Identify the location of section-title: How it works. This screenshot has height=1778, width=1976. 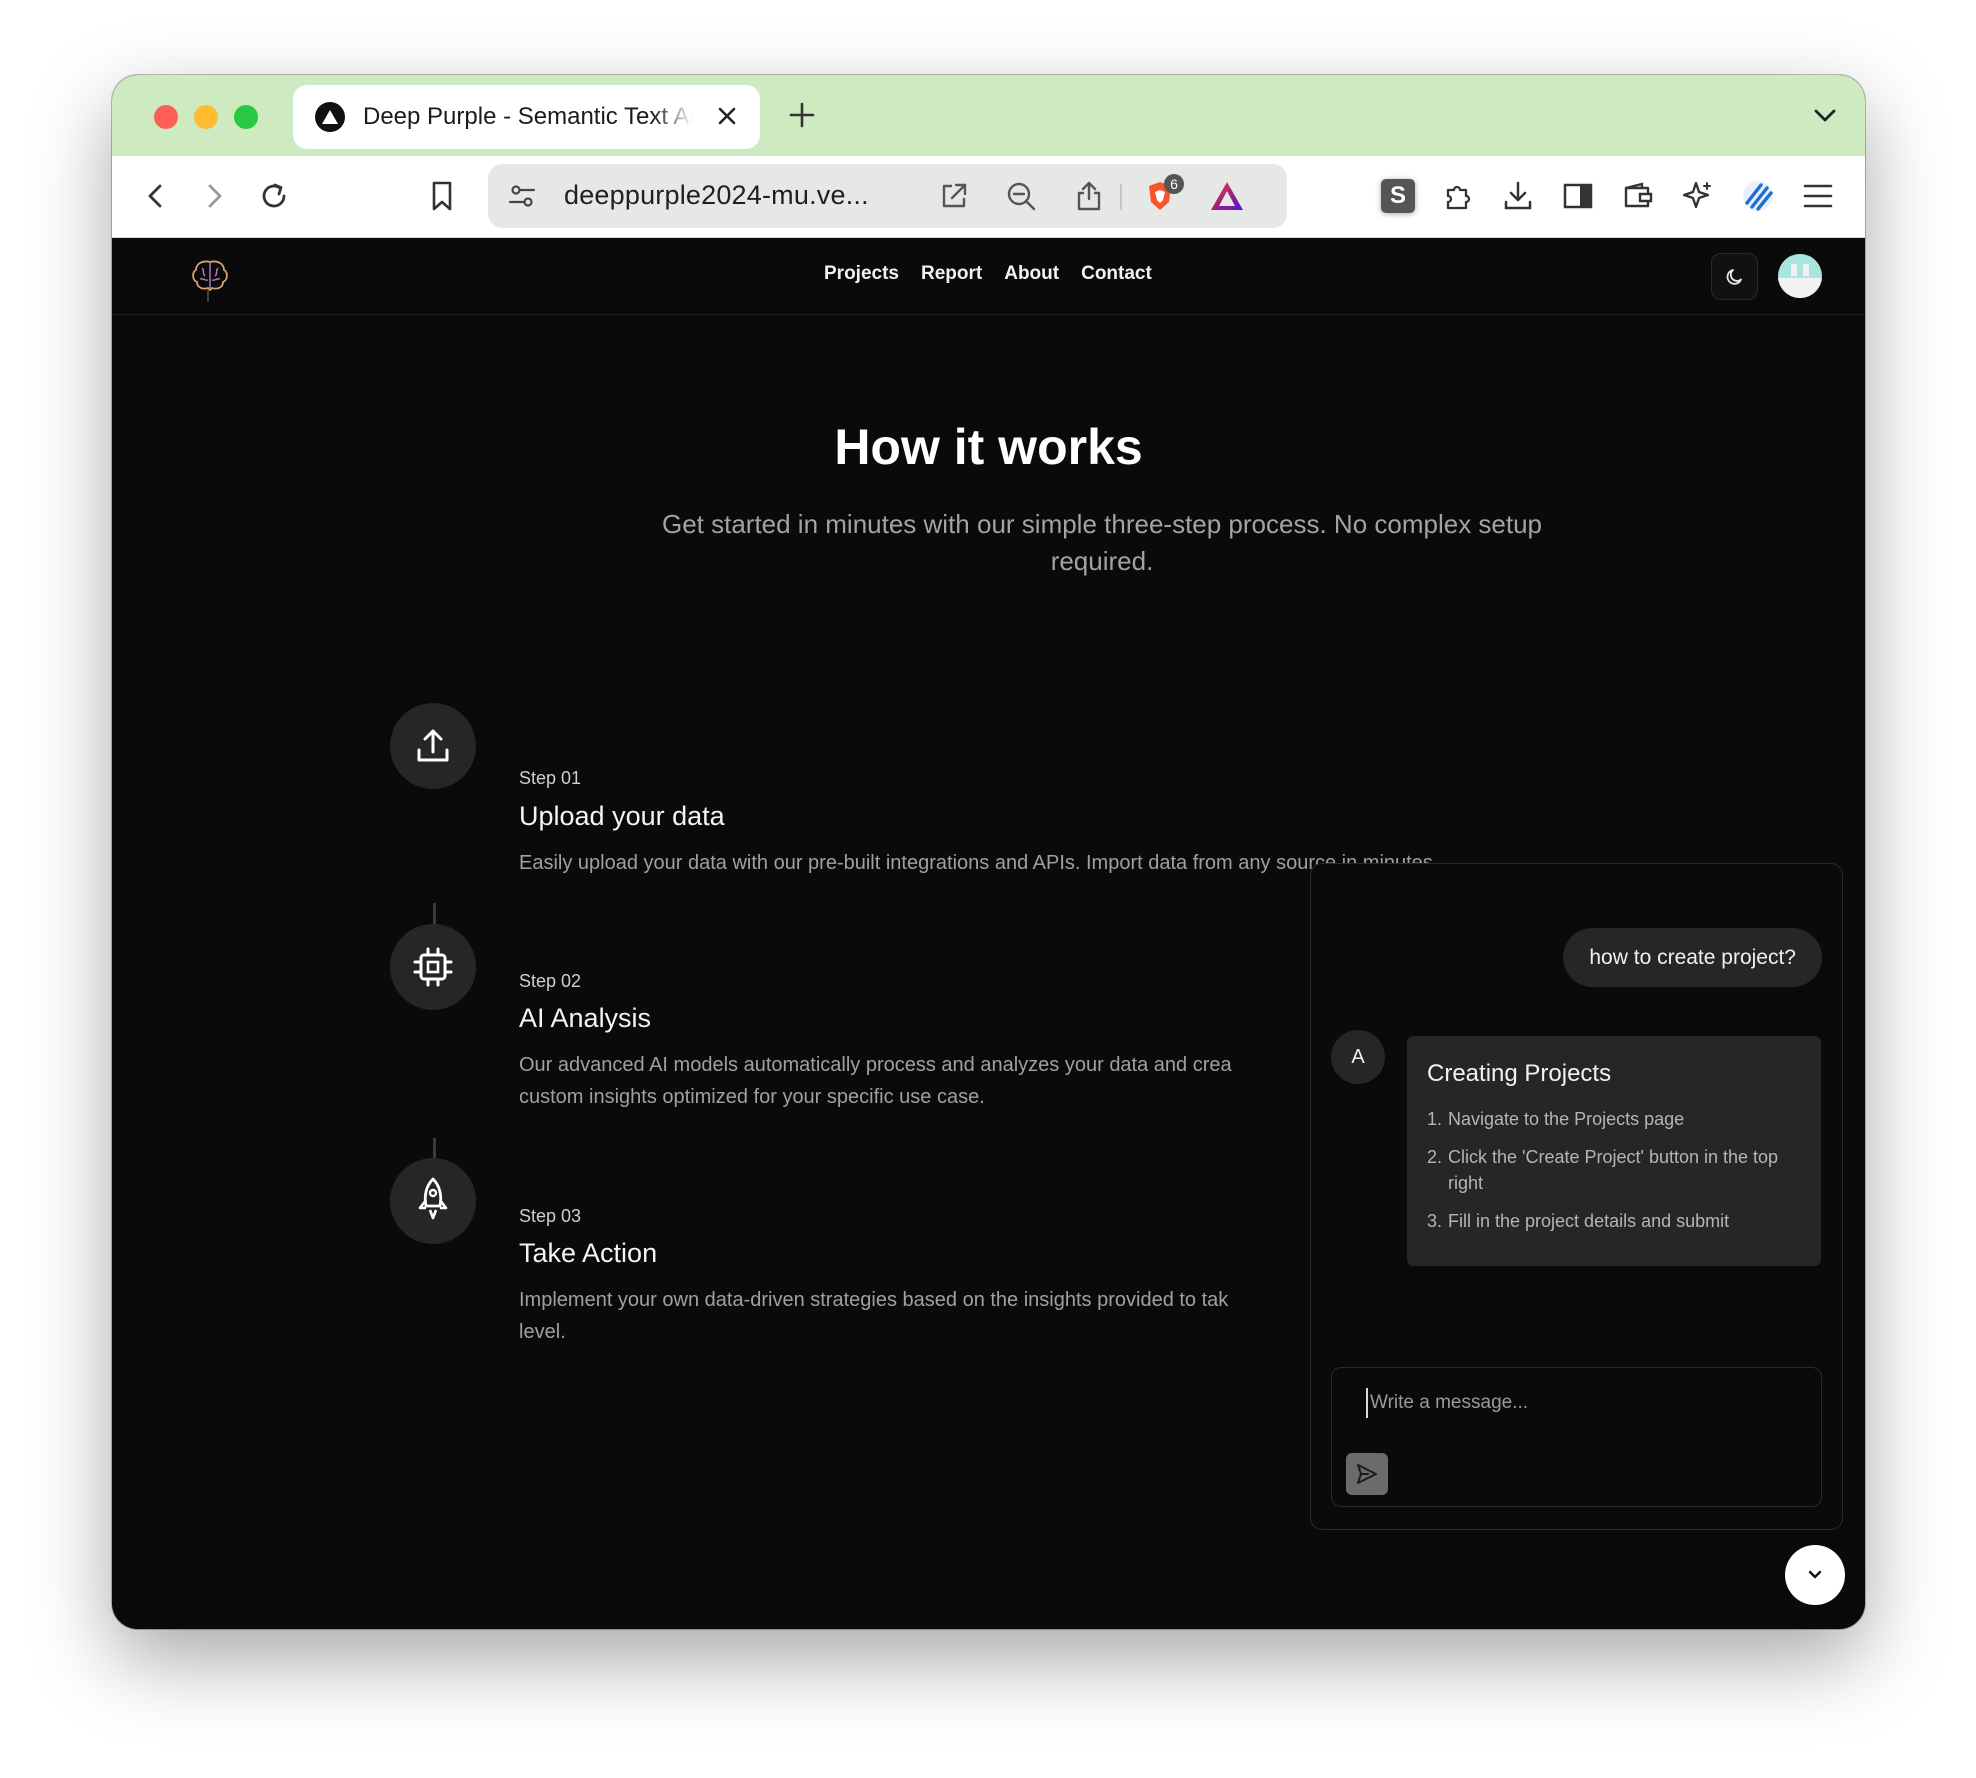
(988, 447).